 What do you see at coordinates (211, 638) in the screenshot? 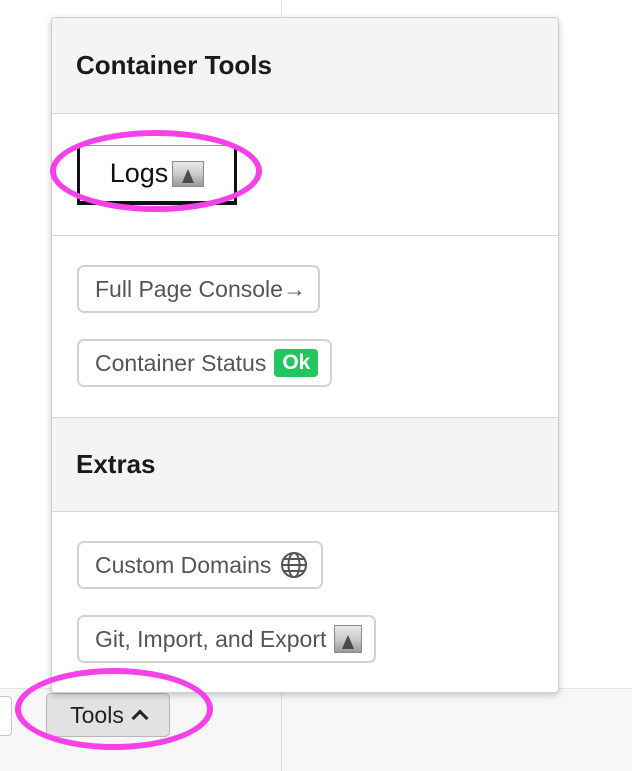
I see `git-import-export-label: Git, Import, and Export` at bounding box center [211, 638].